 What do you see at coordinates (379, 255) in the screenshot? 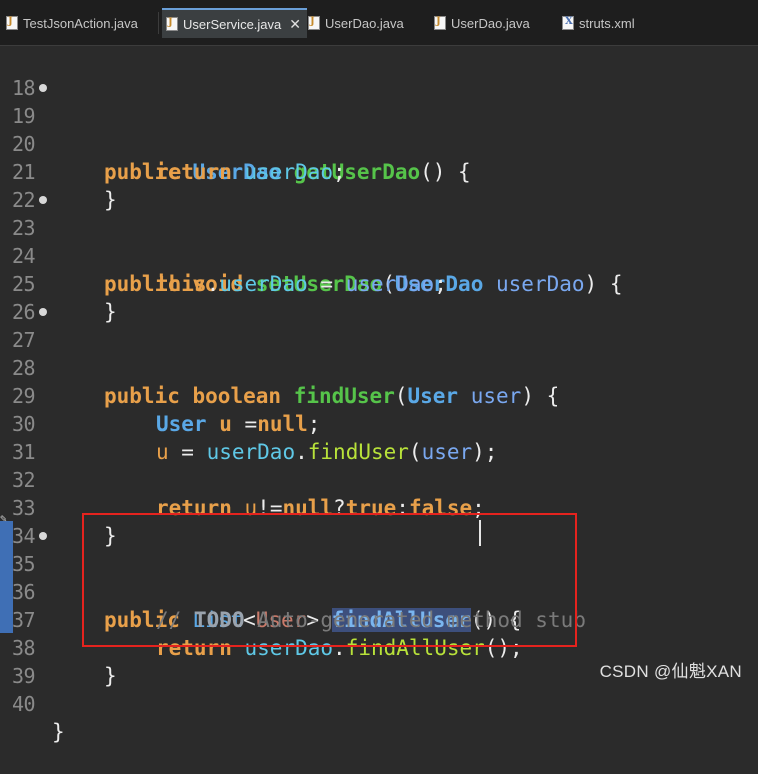
I see `code-line: 24 this.userDao = userDao;` at bounding box center [379, 255].